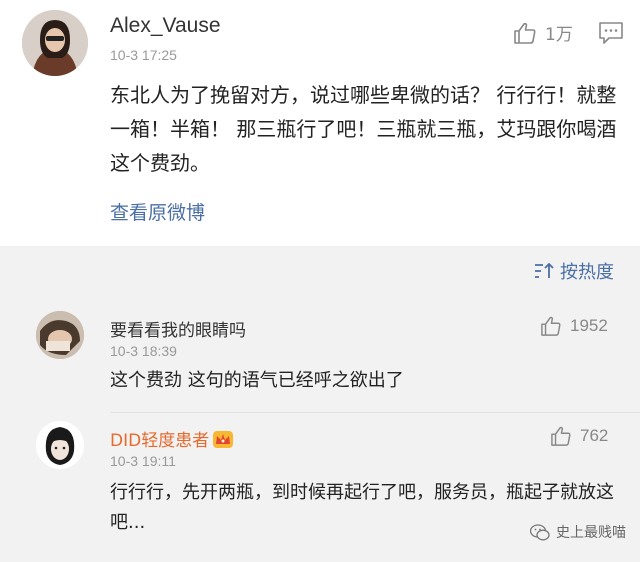 The height and width of the screenshot is (562, 640). Describe the element at coordinates (544, 270) in the screenshot. I see `sort-icon` at that location.